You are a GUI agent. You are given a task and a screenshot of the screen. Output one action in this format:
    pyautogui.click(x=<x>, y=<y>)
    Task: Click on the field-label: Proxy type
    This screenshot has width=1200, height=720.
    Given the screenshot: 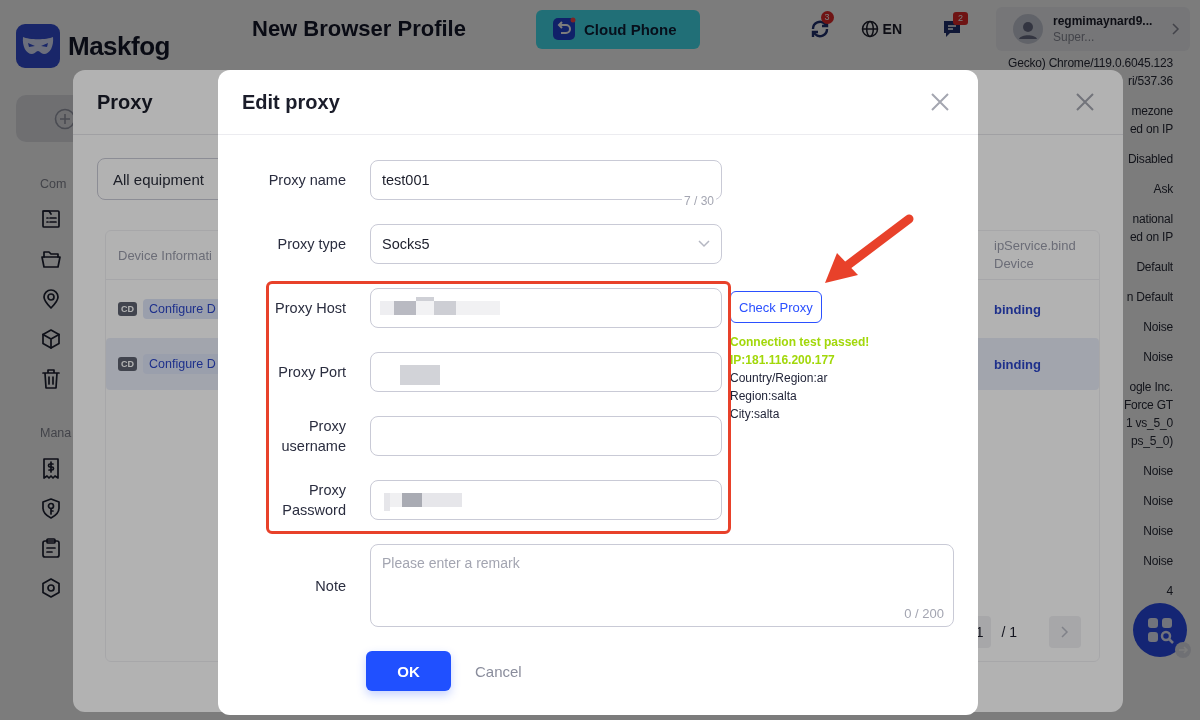 What is the action you would take?
    pyautogui.click(x=311, y=244)
    